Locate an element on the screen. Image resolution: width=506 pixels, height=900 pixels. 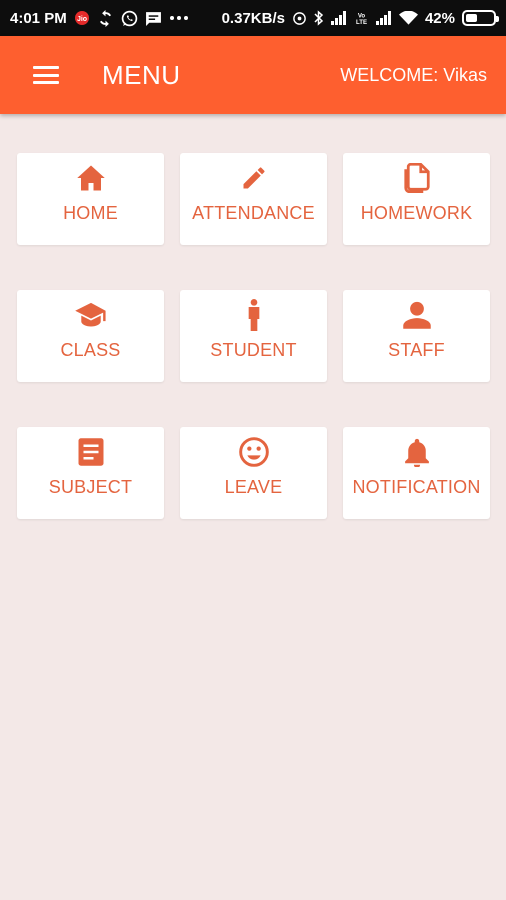
bell-icon is located at coordinates (417, 452).